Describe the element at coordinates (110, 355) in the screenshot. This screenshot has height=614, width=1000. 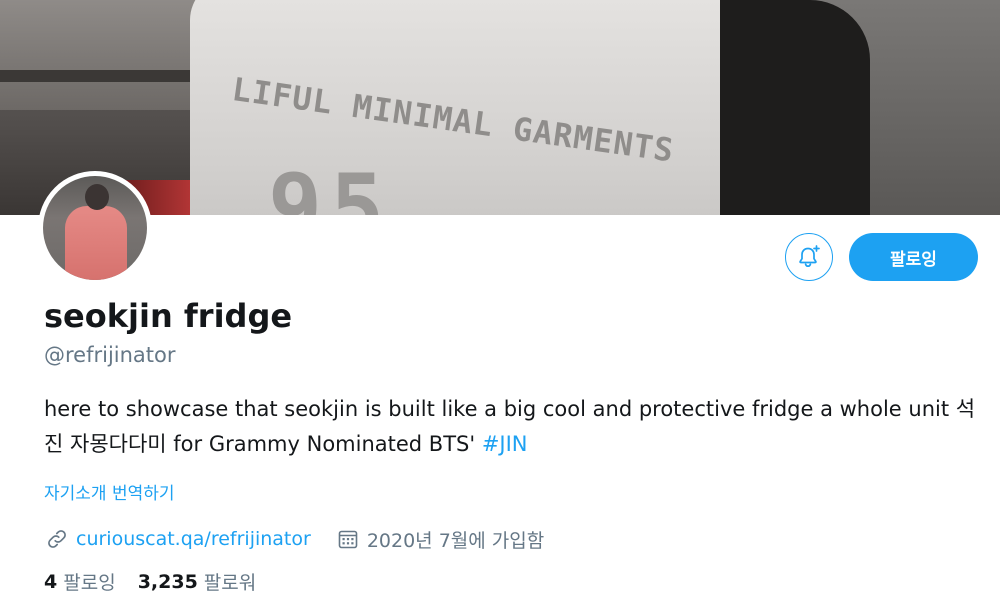
I see `user-handle: @refrijinator` at that location.